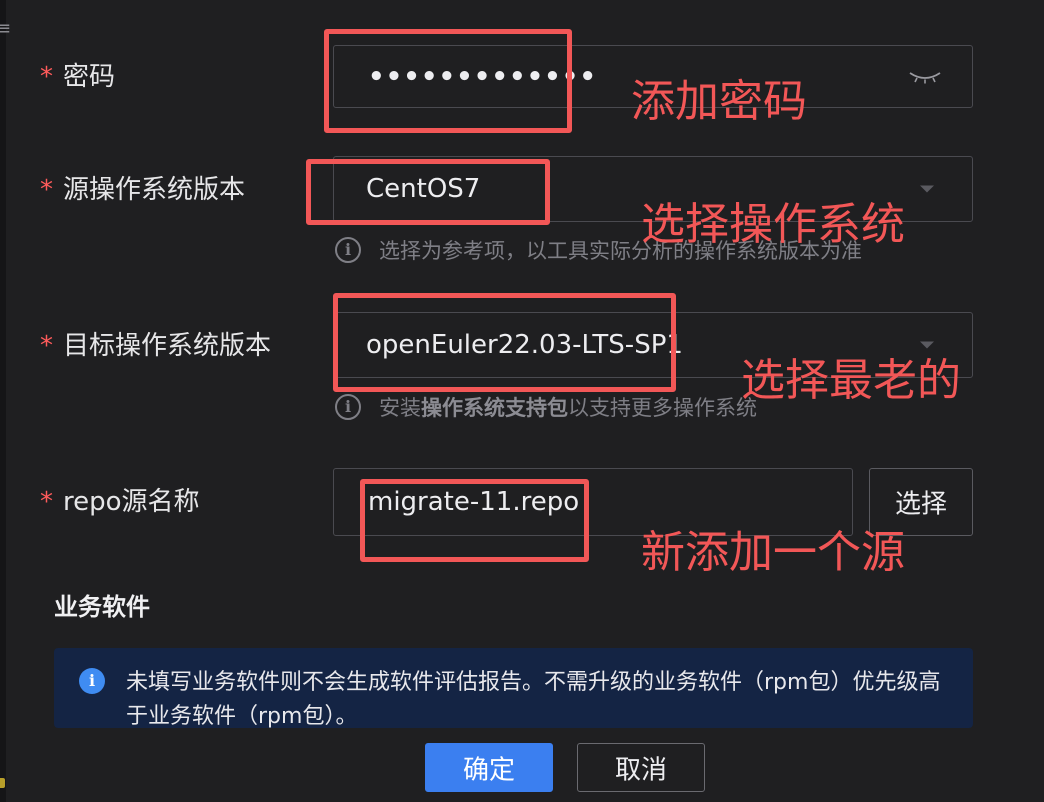 The width and height of the screenshot is (1044, 802). What do you see at coordinates (494, 407) in the screenshot?
I see `os-support-package-link: 操作系统支持包` at bounding box center [494, 407].